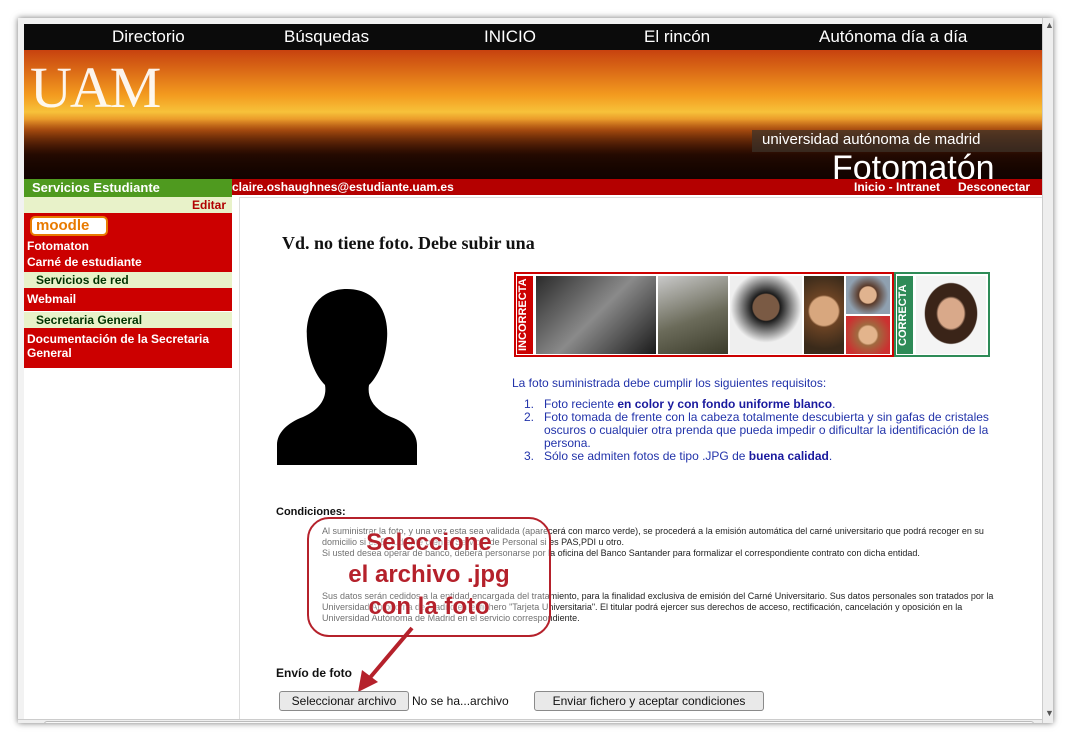  What do you see at coordinates (148, 37) in the screenshot?
I see `nav-directorio: Directorio` at bounding box center [148, 37].